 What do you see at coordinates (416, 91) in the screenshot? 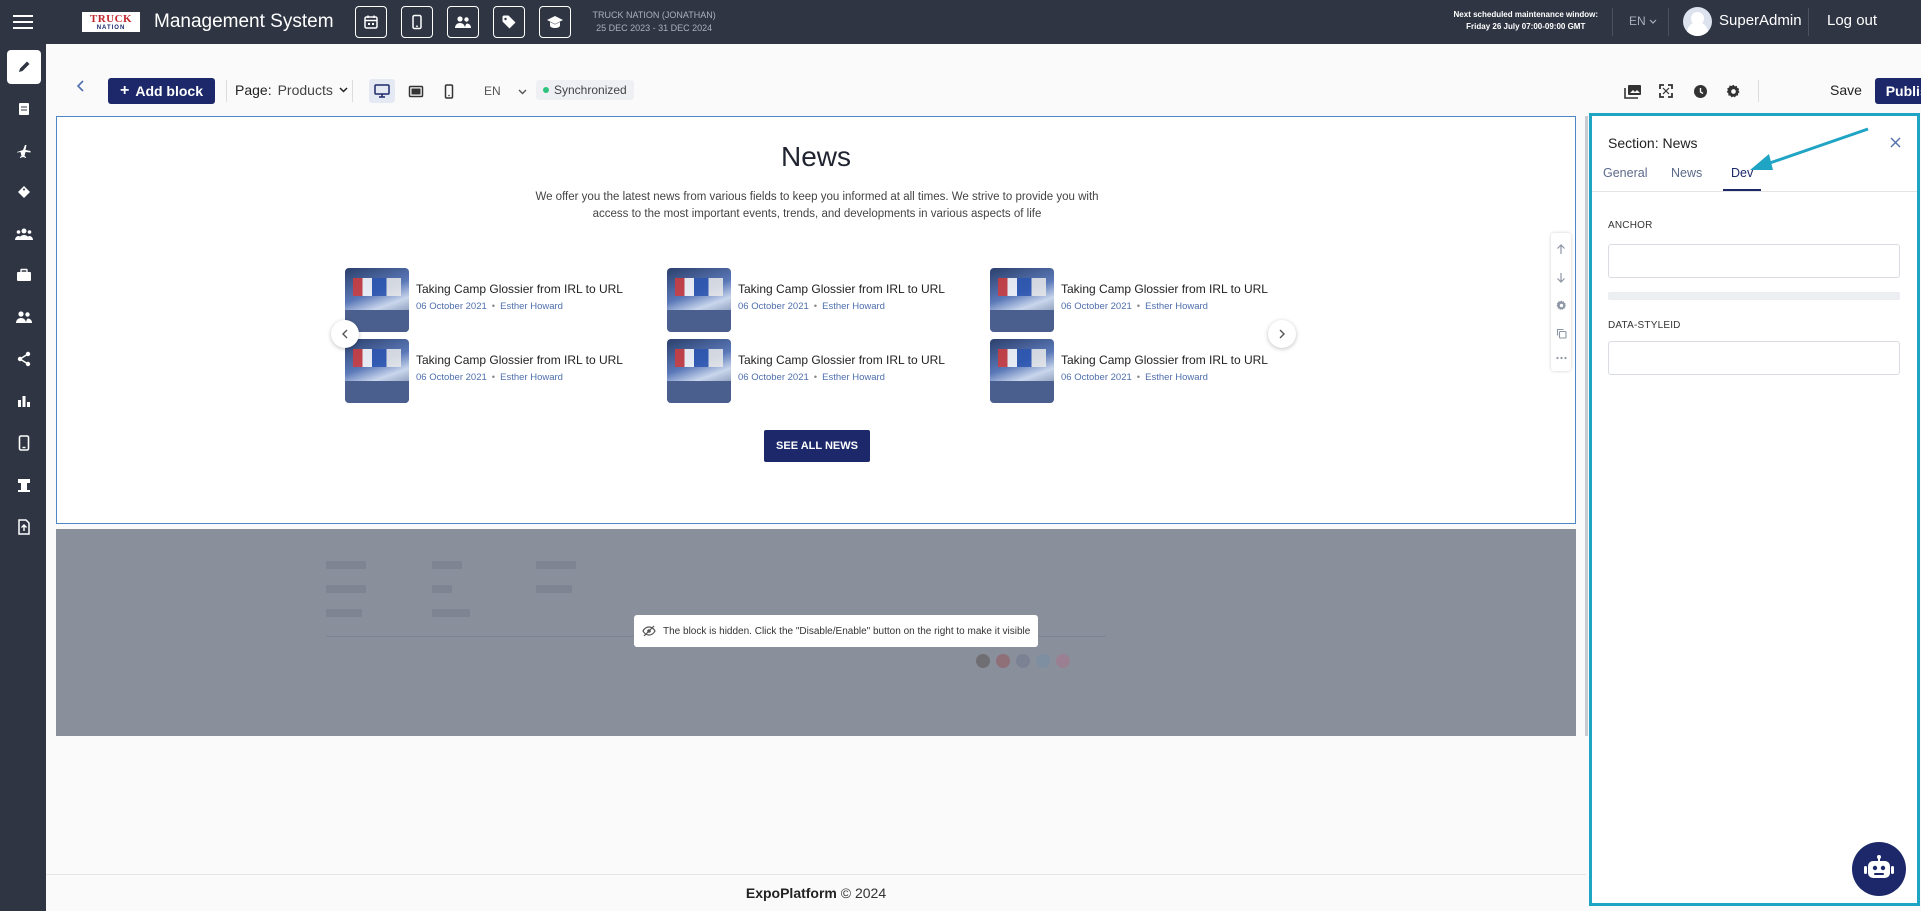
I see `tablet-view-icon` at bounding box center [416, 91].